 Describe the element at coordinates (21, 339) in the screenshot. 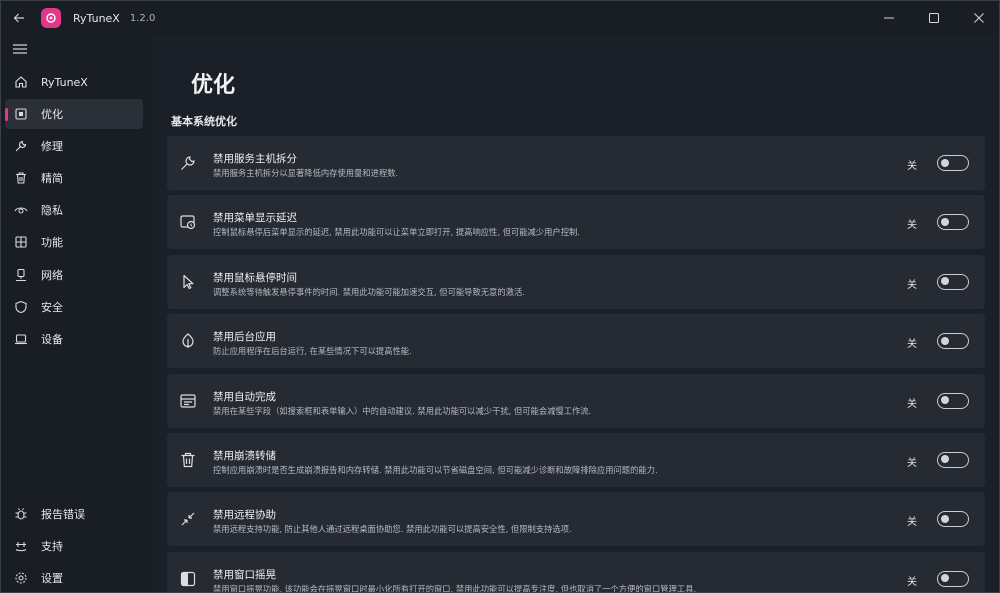

I see `laptop-icon` at that location.